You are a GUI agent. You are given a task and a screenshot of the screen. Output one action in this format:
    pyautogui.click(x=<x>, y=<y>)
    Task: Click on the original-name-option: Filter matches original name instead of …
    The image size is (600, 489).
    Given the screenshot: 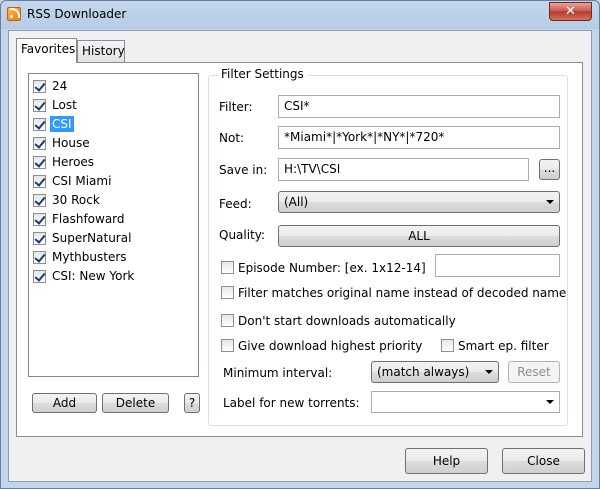 What is the action you would take?
    pyautogui.click(x=393, y=293)
    